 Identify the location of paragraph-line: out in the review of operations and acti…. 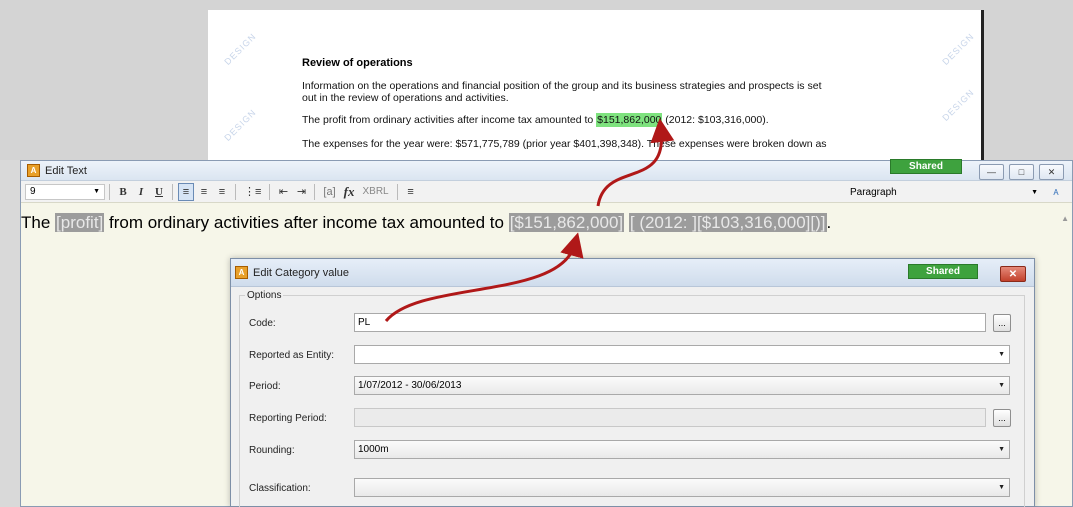
(405, 98).